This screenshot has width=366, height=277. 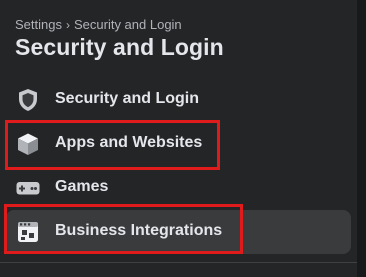 I want to click on sidebar-item-games: Games, so click(x=178, y=188).